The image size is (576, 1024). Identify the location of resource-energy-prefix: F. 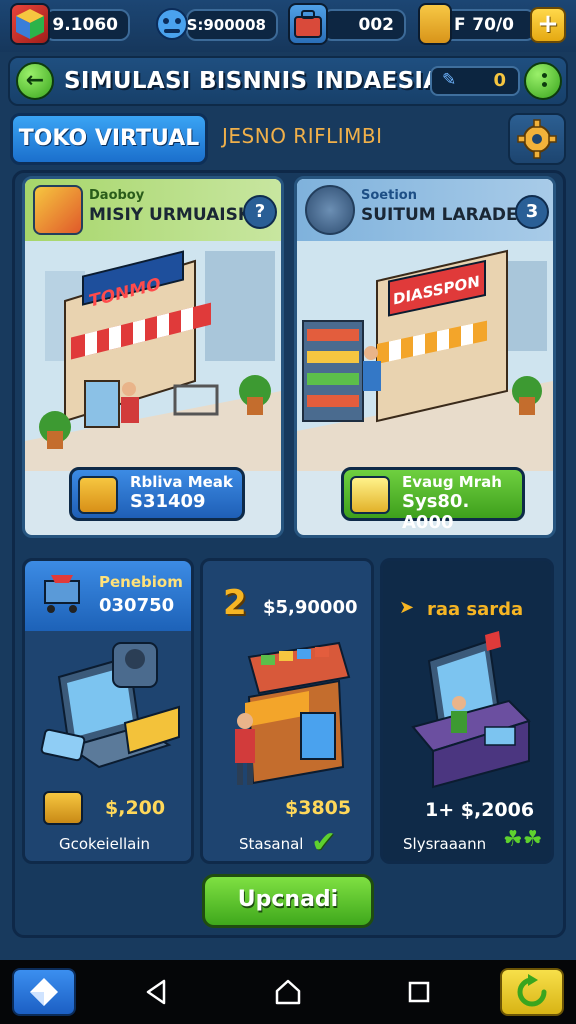
(460, 25).